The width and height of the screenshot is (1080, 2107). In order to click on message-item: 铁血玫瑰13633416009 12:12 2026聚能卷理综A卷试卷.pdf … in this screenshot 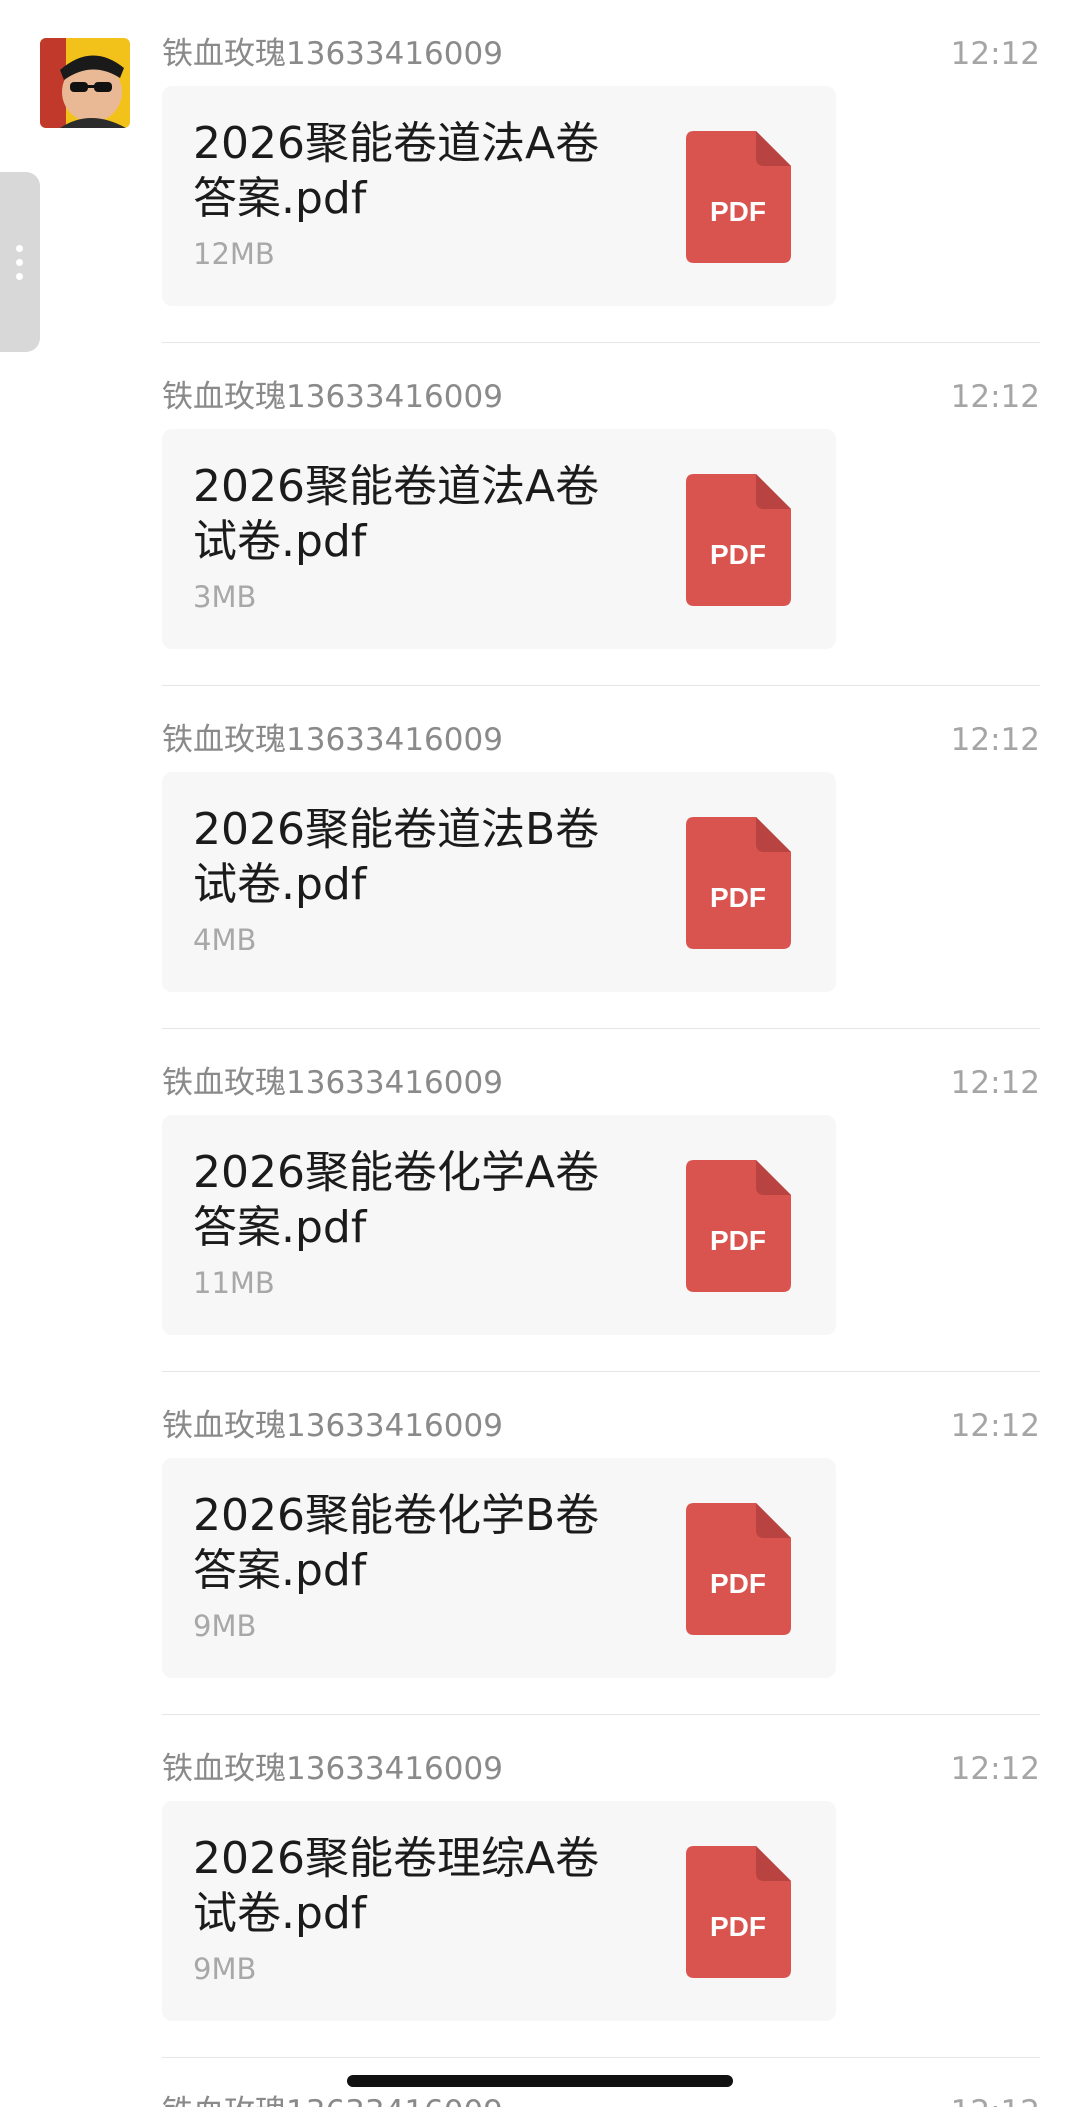, I will do `click(601, 1886)`.